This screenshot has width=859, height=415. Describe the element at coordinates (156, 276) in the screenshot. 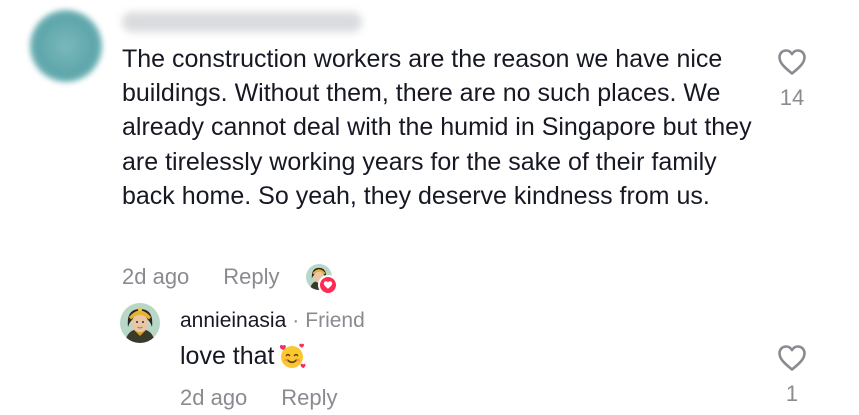

I see `comment-timestamp: 2d ago` at that location.